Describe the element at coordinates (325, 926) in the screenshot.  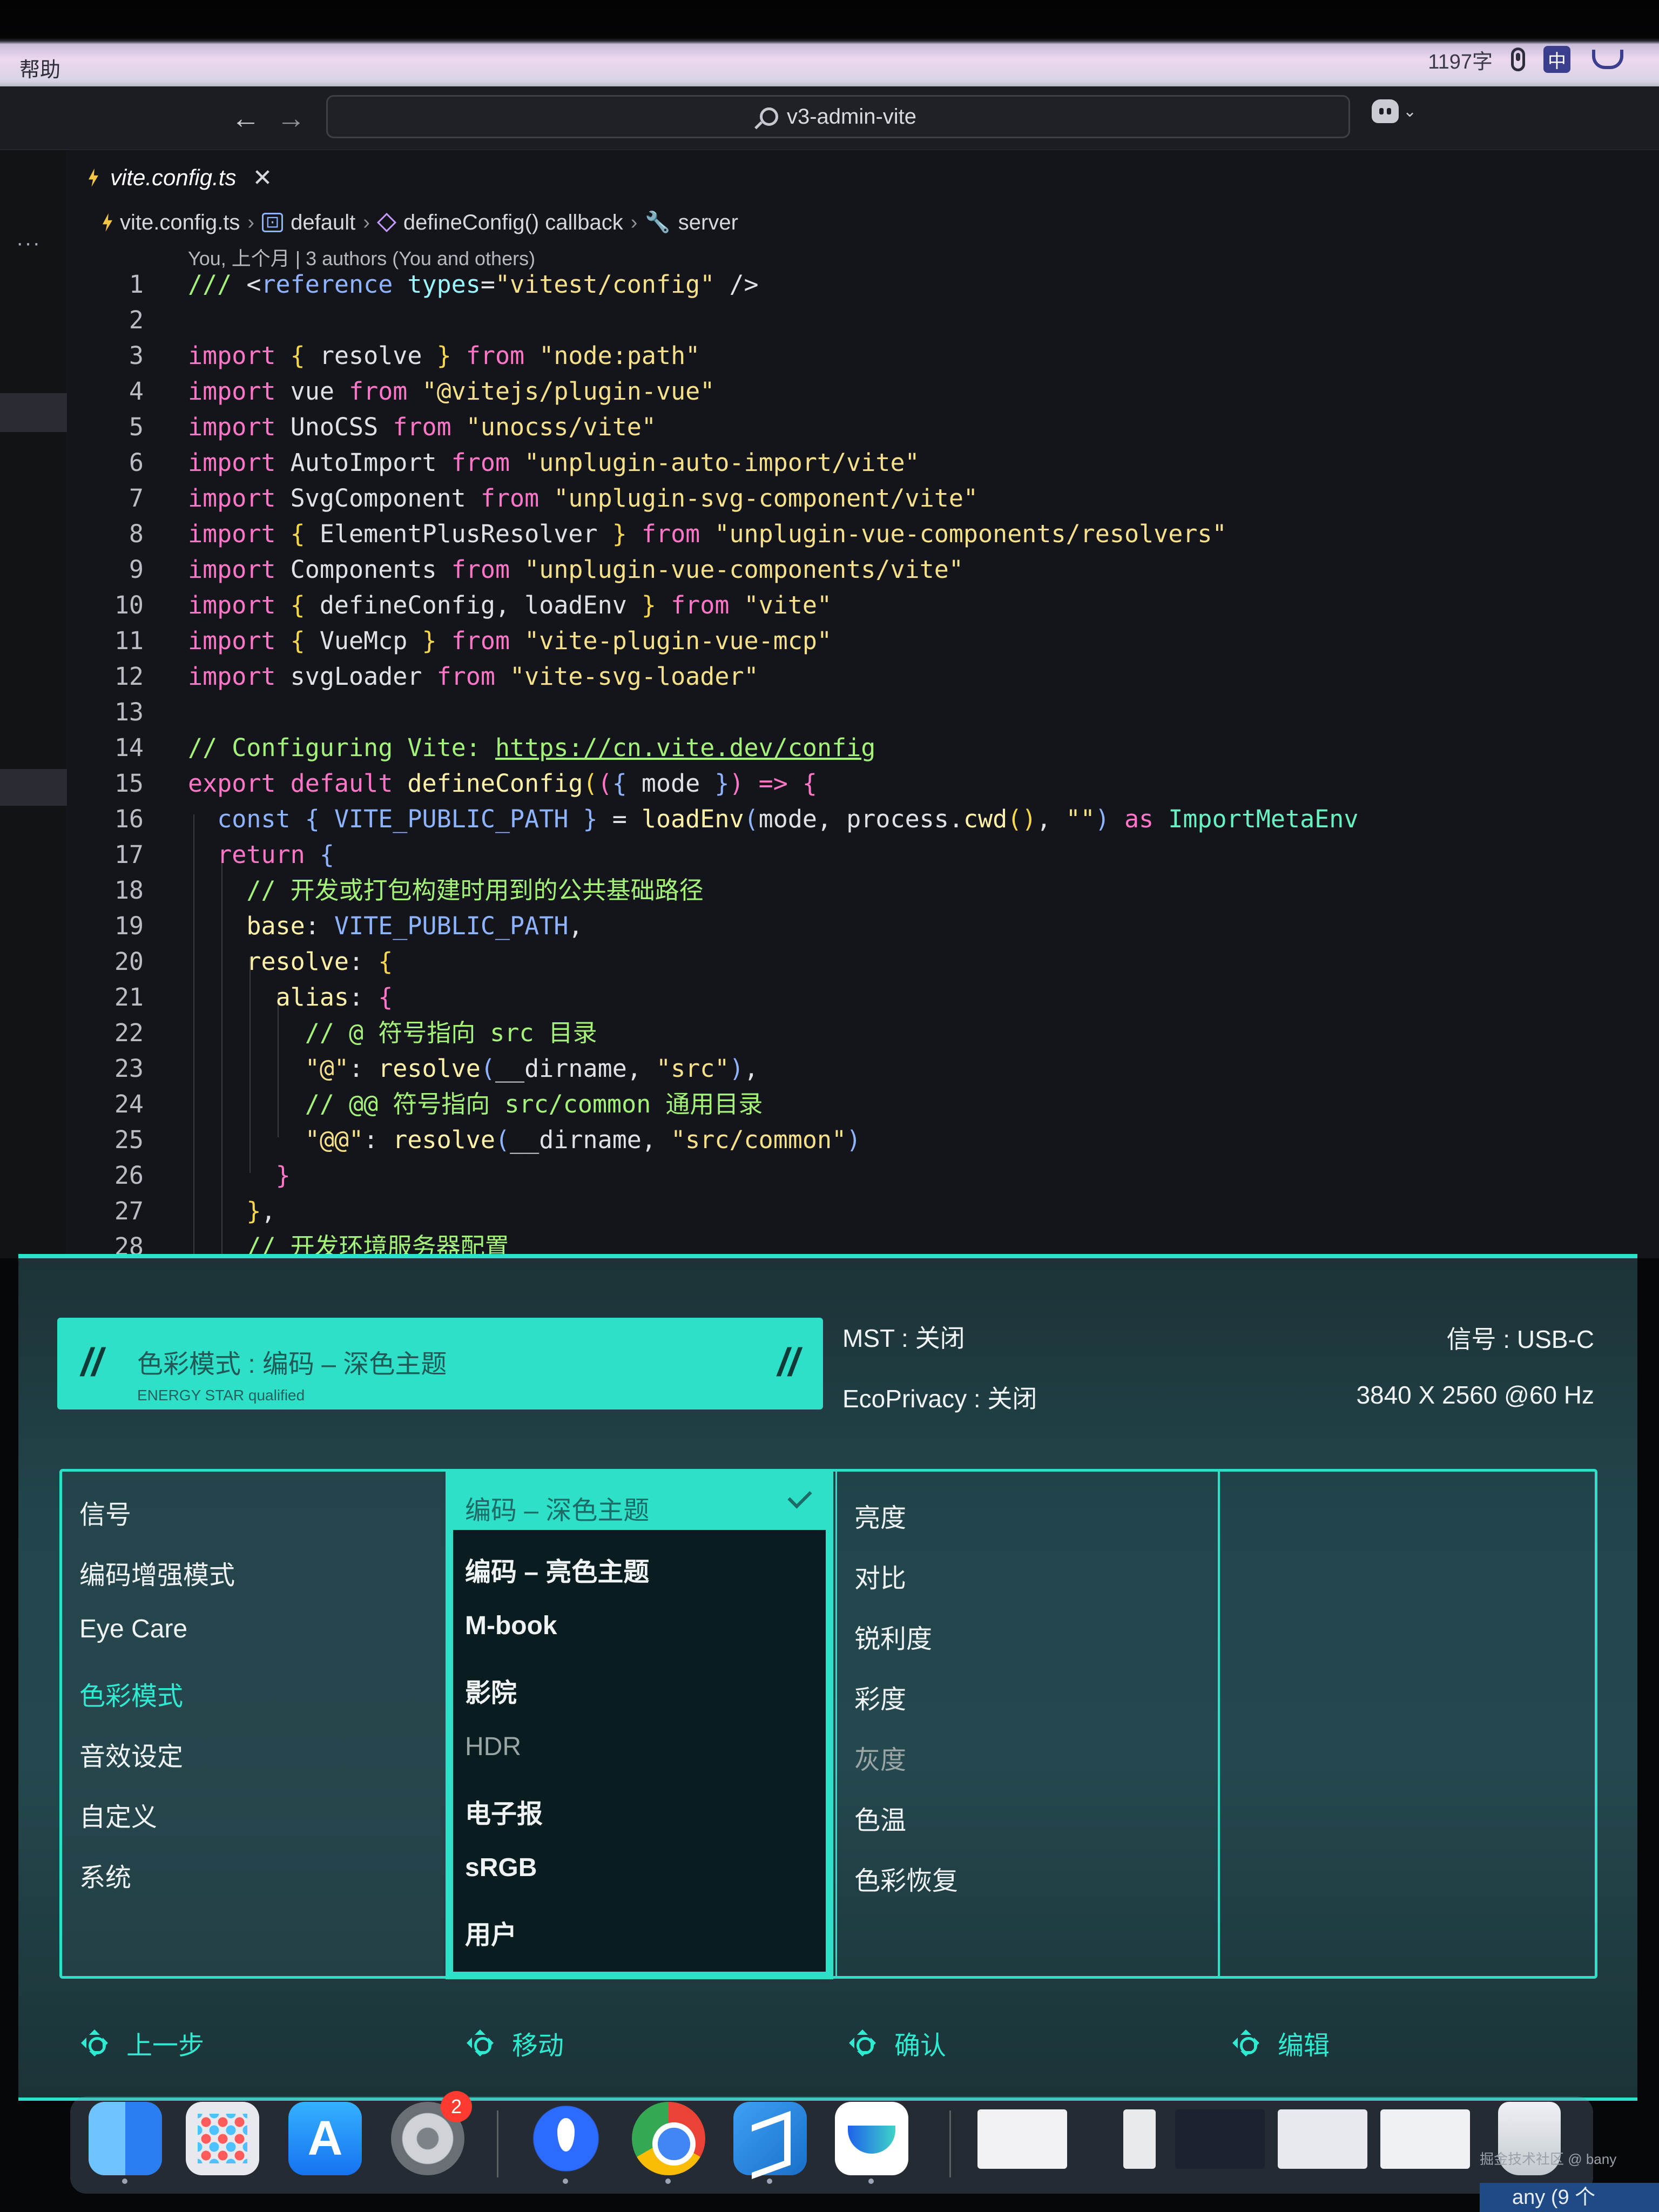
I see `code-line: 19 base: VITE_PUBLIC_PATH,` at that location.